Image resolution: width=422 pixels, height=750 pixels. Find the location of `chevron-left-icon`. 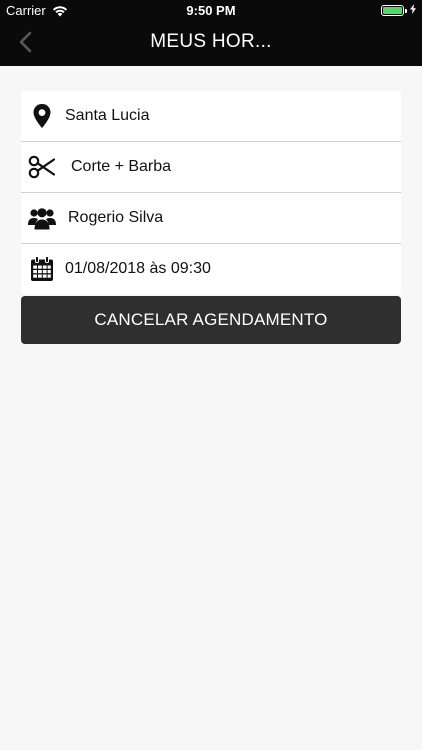

chevron-left-icon is located at coordinates (25, 44).